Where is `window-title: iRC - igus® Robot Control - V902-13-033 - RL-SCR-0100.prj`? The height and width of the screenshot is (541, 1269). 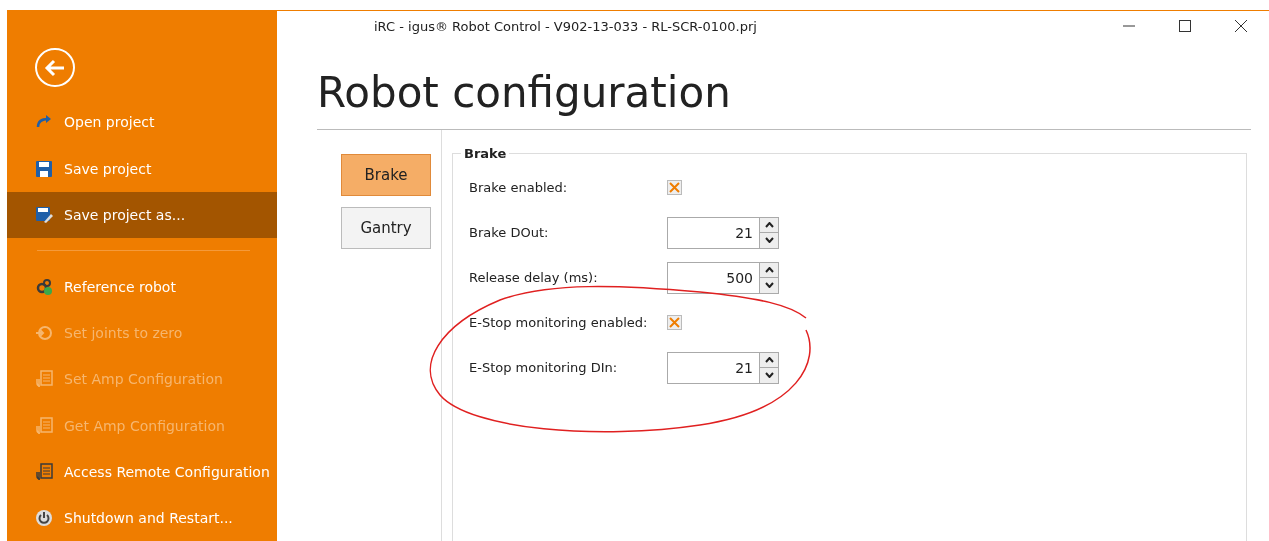
window-title: iRC - igus® Robot Control - V902-13-033 - RL-SCR-0100.prj is located at coordinates (566, 26).